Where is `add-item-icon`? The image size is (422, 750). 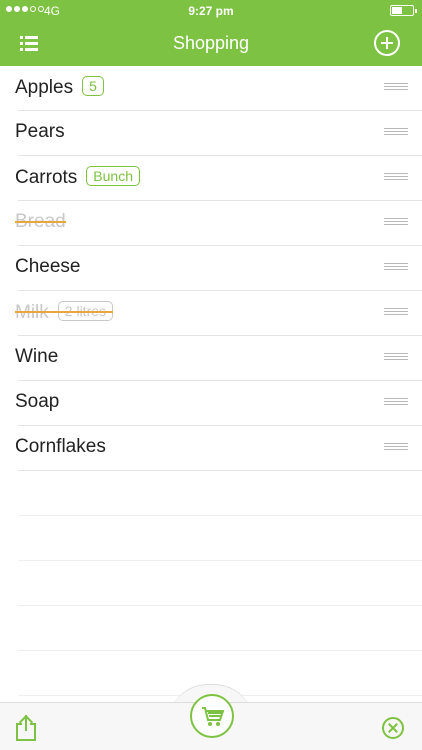 add-item-icon is located at coordinates (387, 43).